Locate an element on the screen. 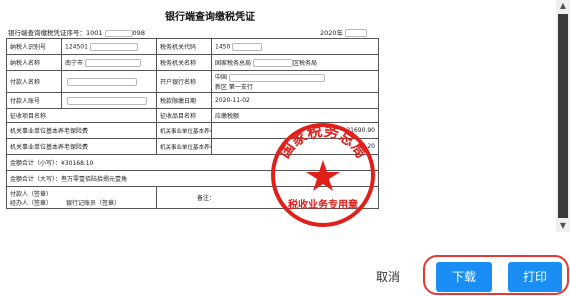 This screenshot has width=570, height=296. cell-value: 国家税务总局 区税务局 is located at coordinates (295, 62).